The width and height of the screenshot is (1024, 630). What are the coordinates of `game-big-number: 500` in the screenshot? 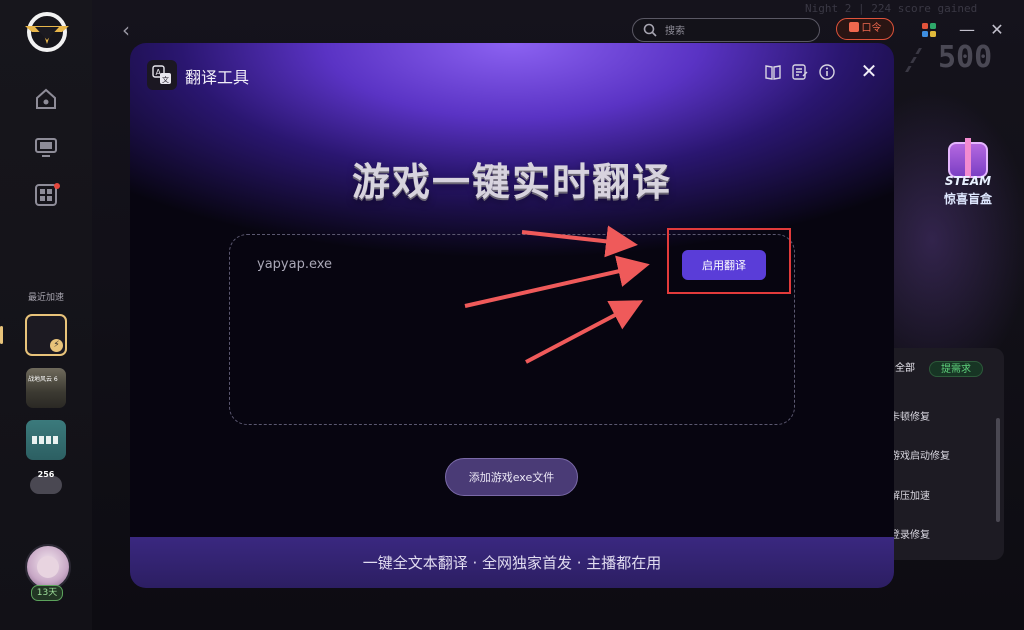 It's located at (965, 57).